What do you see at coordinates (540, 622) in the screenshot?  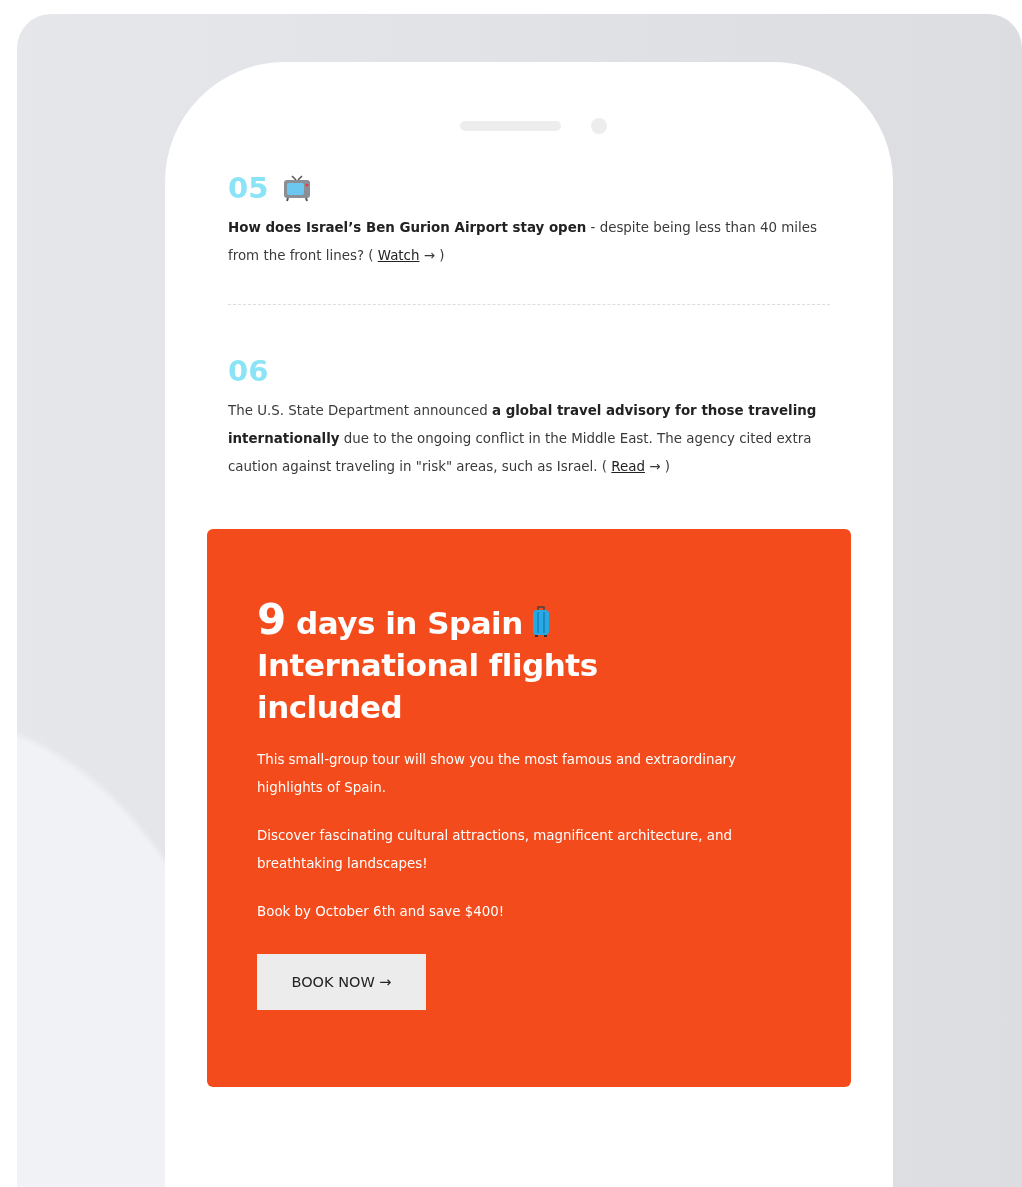 I see `suitcase-icon` at bounding box center [540, 622].